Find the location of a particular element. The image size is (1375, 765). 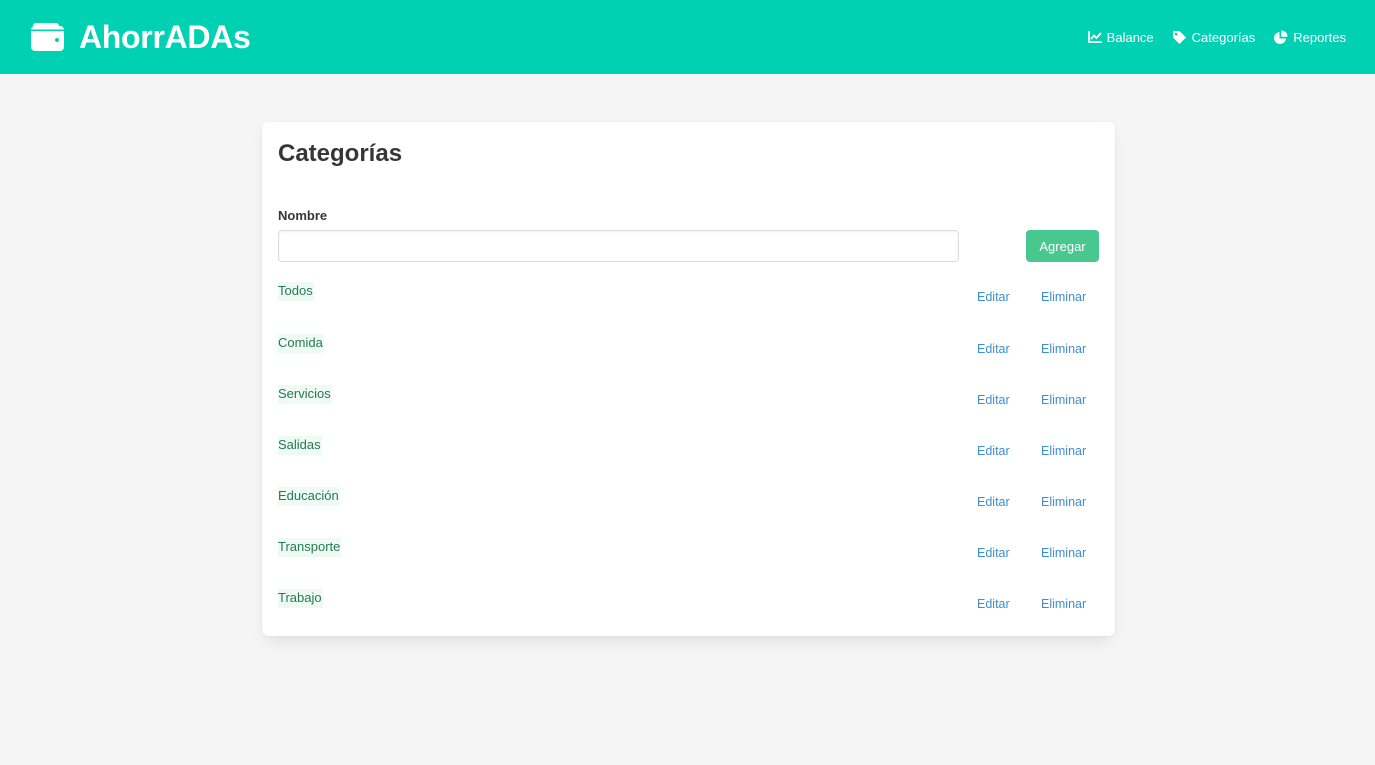

category-row: Salidas Editar Eliminar is located at coordinates (688, 451).